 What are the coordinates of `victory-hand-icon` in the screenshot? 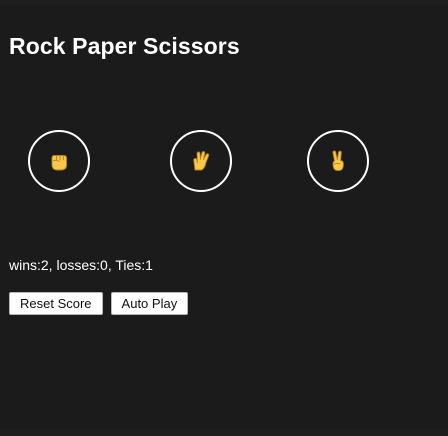 It's located at (338, 161).